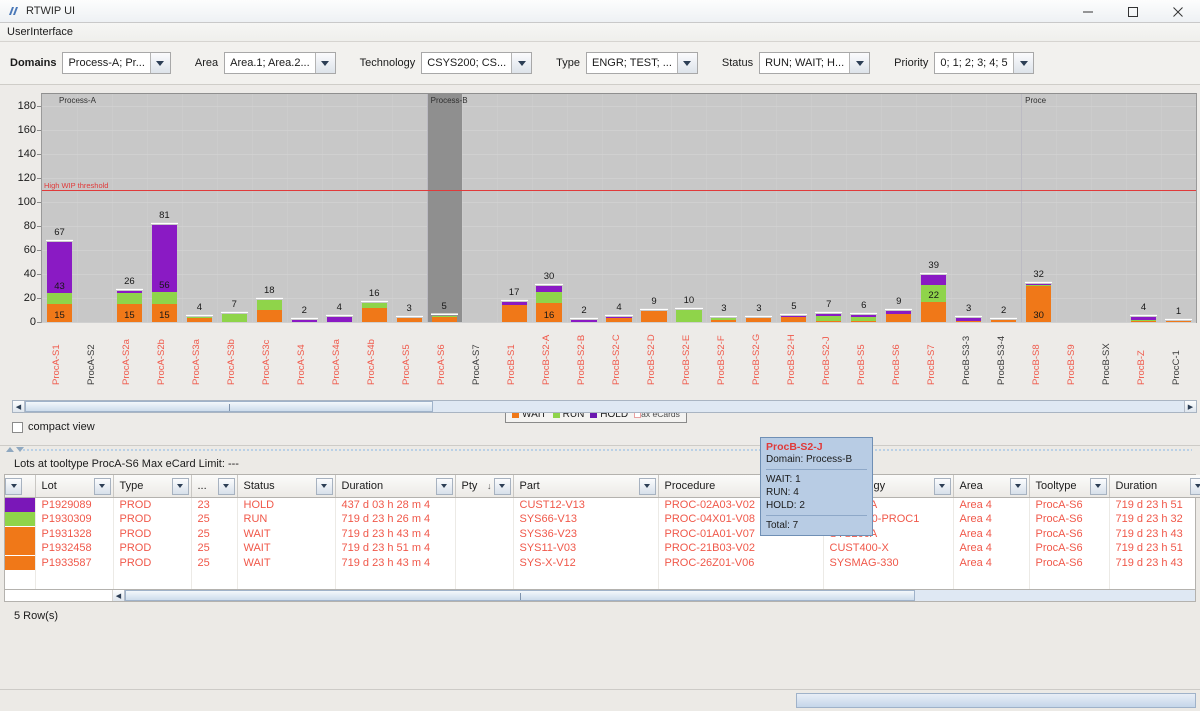 The height and width of the screenshot is (711, 1200). Describe the element at coordinates (1036, 364) in the screenshot. I see `x-axis-label: ProcB-S8` at that location.